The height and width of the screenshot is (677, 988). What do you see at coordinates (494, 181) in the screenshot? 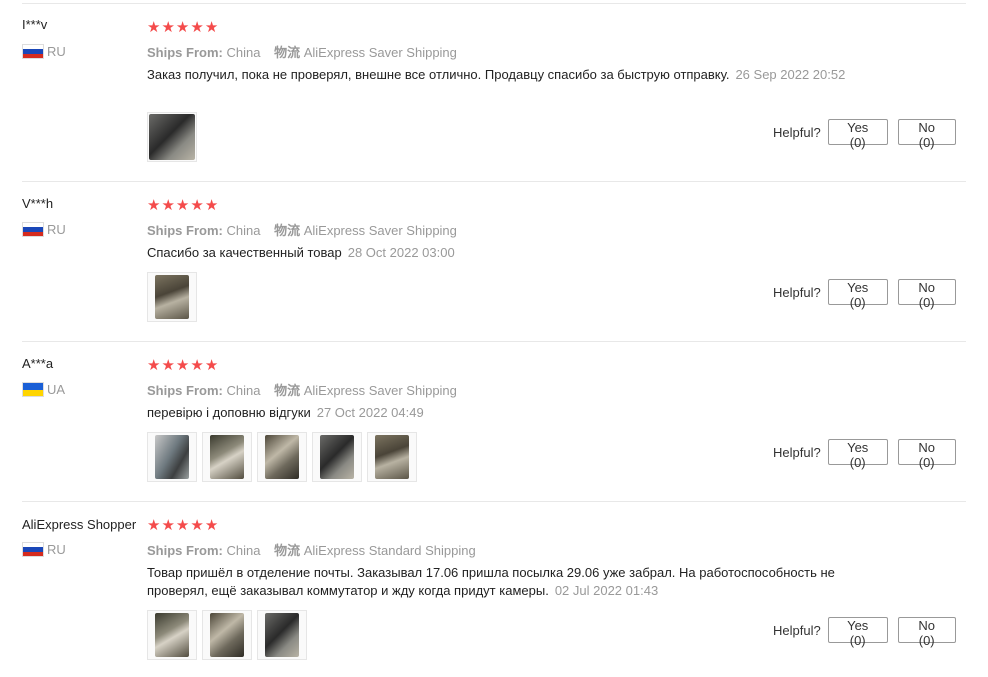
I see `review-divider` at bounding box center [494, 181].